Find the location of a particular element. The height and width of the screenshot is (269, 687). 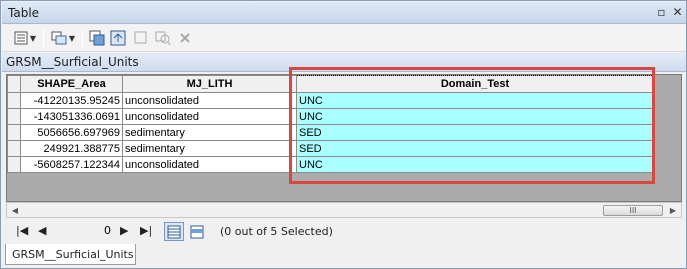

next-record-button: ▶ is located at coordinates (124, 231).